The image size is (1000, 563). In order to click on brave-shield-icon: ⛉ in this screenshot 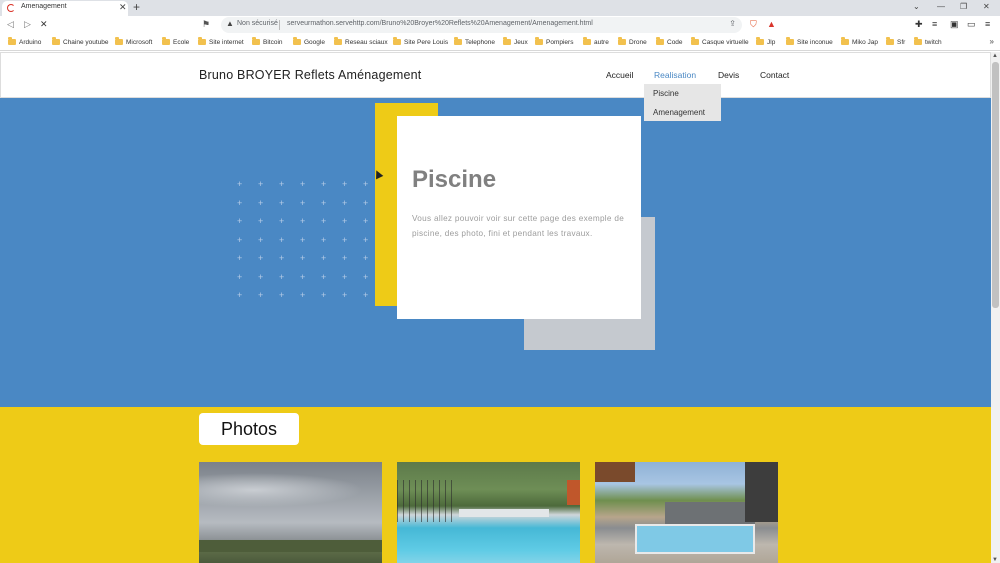, I will do `click(753, 24)`.